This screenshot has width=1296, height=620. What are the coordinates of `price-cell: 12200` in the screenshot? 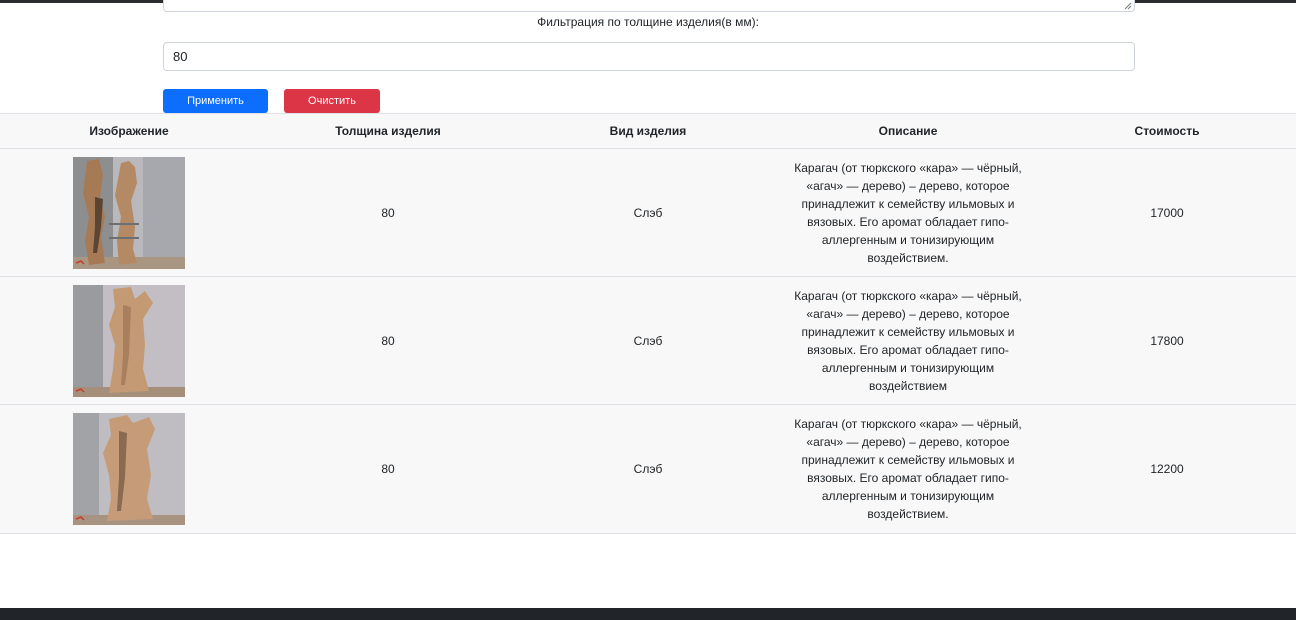 It's located at (1167, 469).